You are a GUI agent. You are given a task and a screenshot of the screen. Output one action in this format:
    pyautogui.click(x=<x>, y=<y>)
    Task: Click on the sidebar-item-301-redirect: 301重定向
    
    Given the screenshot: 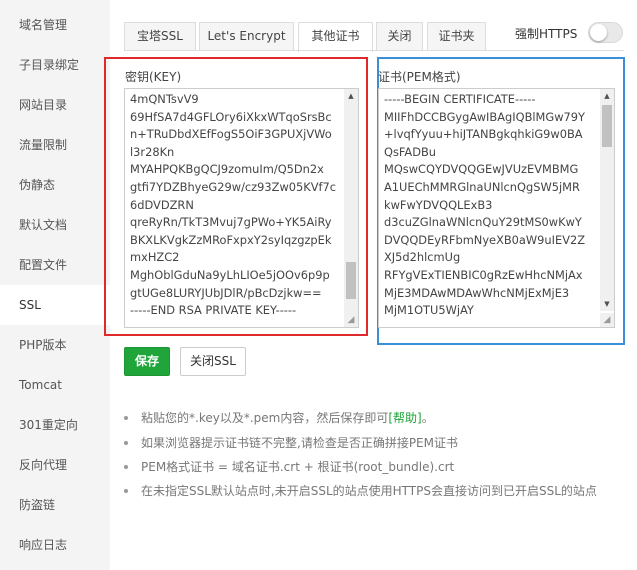 What is the action you would take?
    pyautogui.click(x=55, y=425)
    